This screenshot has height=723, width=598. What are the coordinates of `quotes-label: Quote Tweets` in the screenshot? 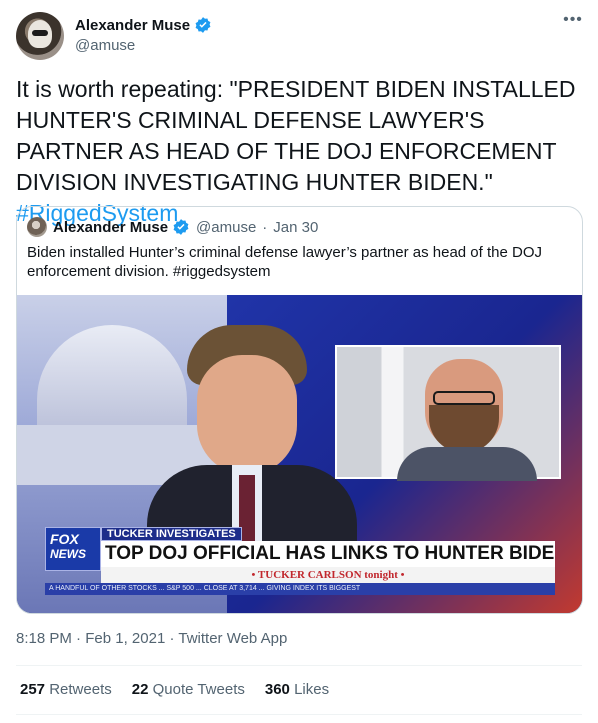 It's located at (198, 689).